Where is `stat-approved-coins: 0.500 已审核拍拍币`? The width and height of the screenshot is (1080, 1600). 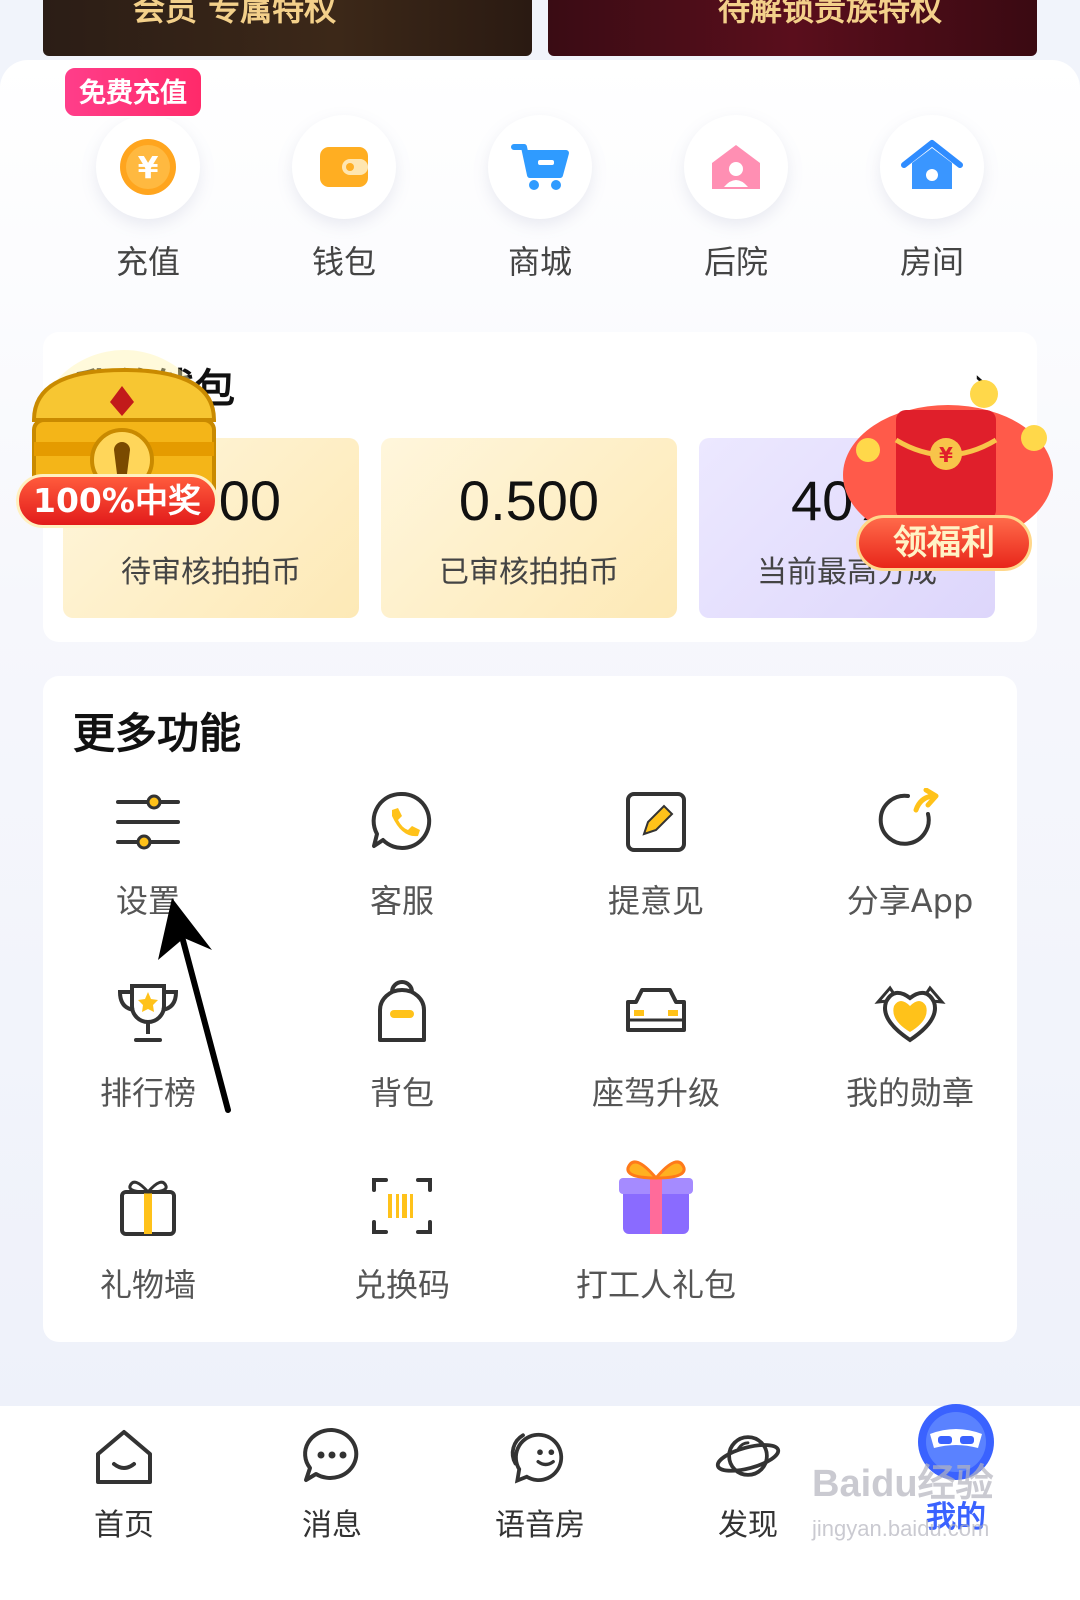
stat-approved-coins: 0.500 已审核拍拍币 is located at coordinates (529, 528).